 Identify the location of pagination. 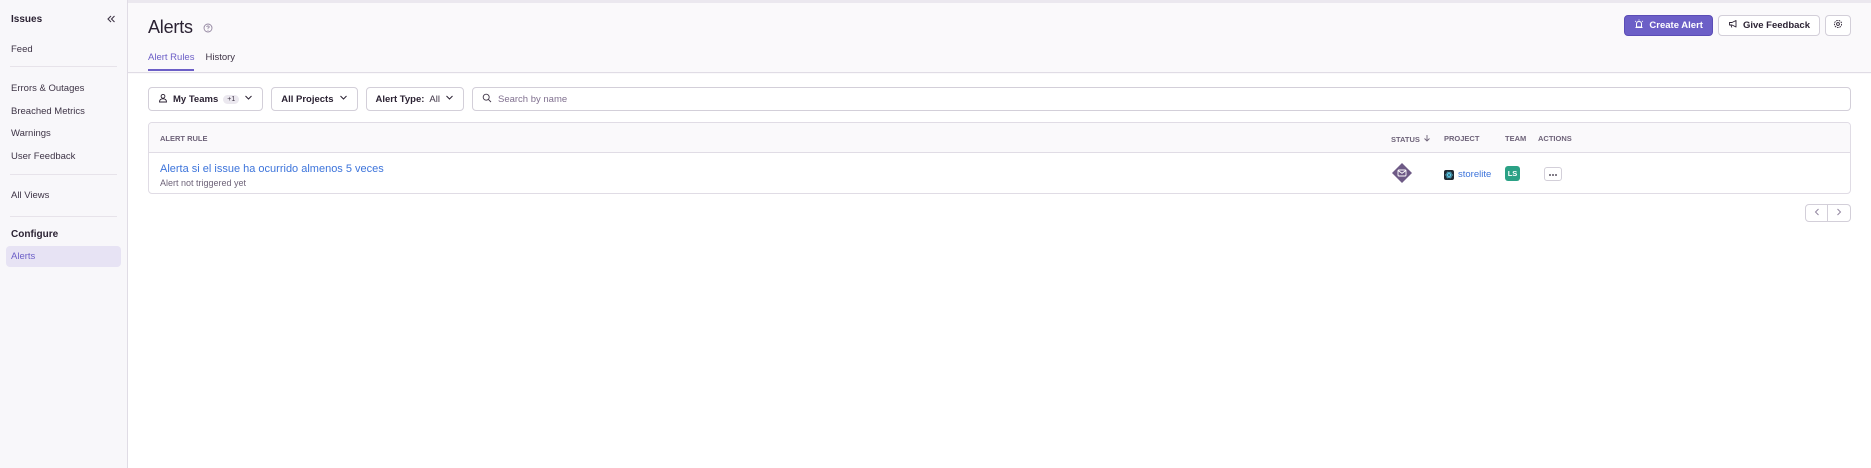
(1828, 213).